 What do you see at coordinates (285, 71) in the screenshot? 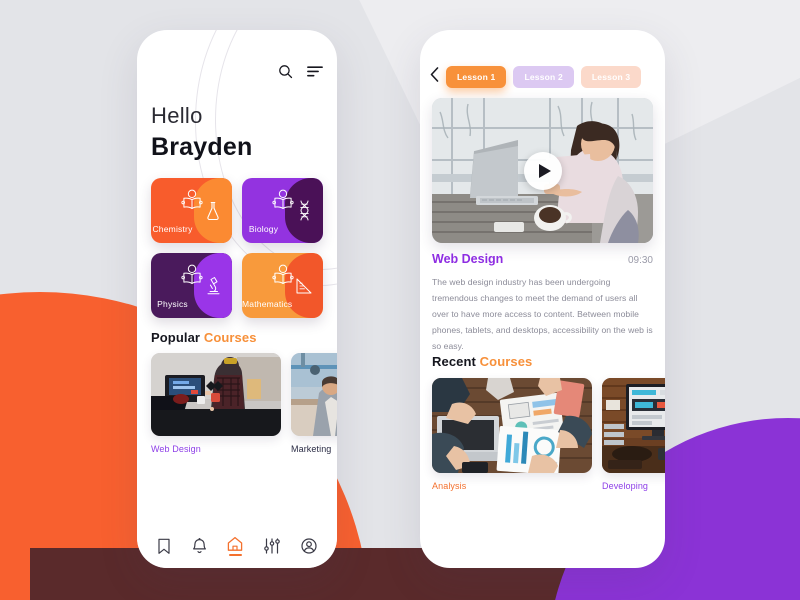
I see `search-icon` at bounding box center [285, 71].